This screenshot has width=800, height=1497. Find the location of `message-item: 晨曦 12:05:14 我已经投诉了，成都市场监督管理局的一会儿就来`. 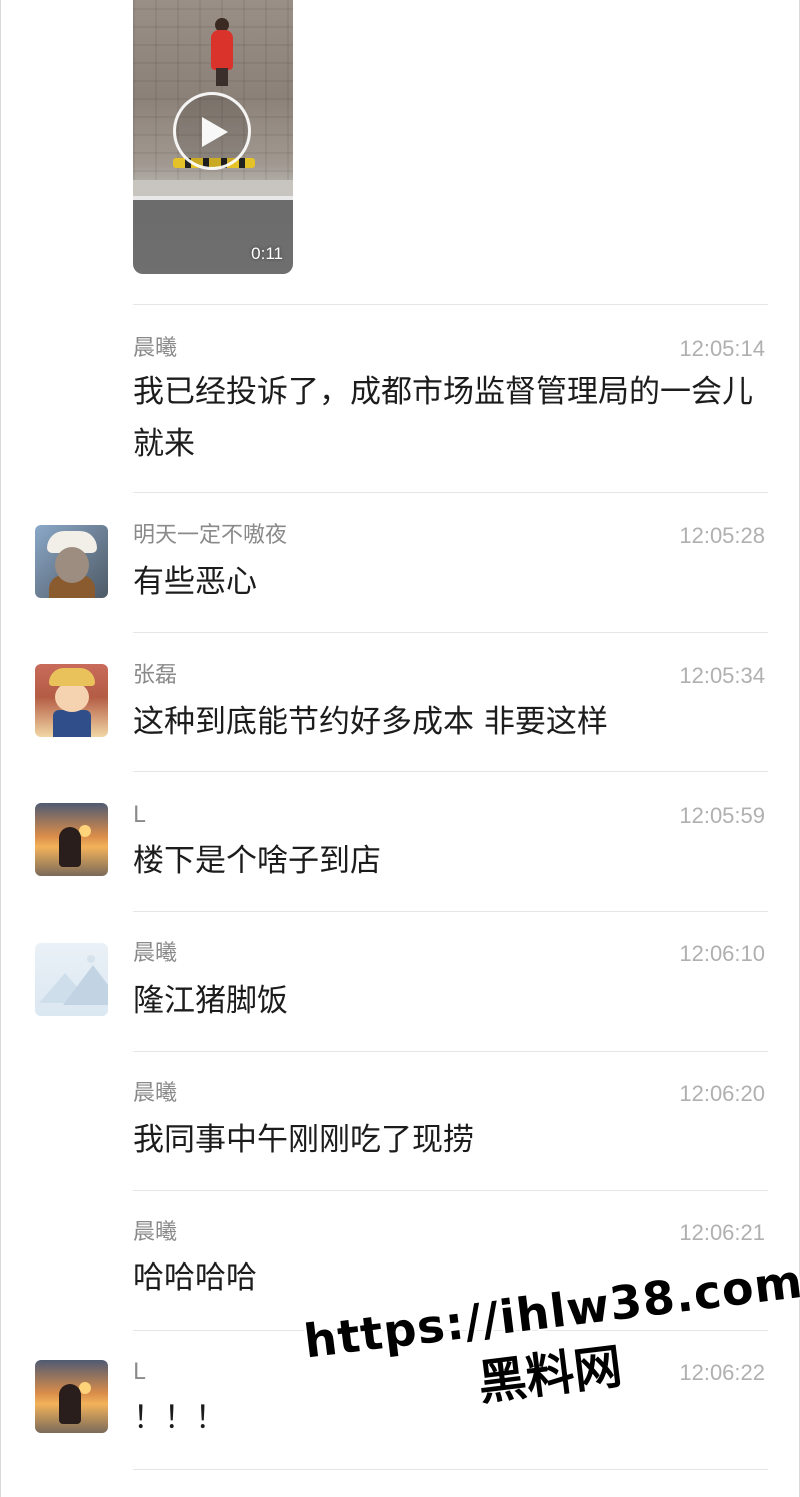

message-item: 晨曦 12:05:14 我已经投诉了，成都市场监督管理局的一会儿就来 is located at coordinates (400, 399).